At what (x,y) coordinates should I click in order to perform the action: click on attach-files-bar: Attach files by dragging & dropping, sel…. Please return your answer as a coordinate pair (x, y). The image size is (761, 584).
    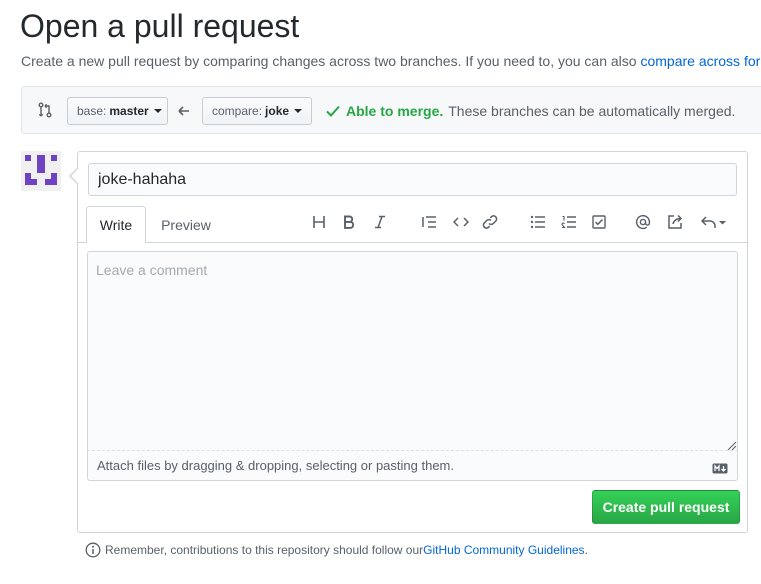
    Looking at the image, I should click on (412, 466).